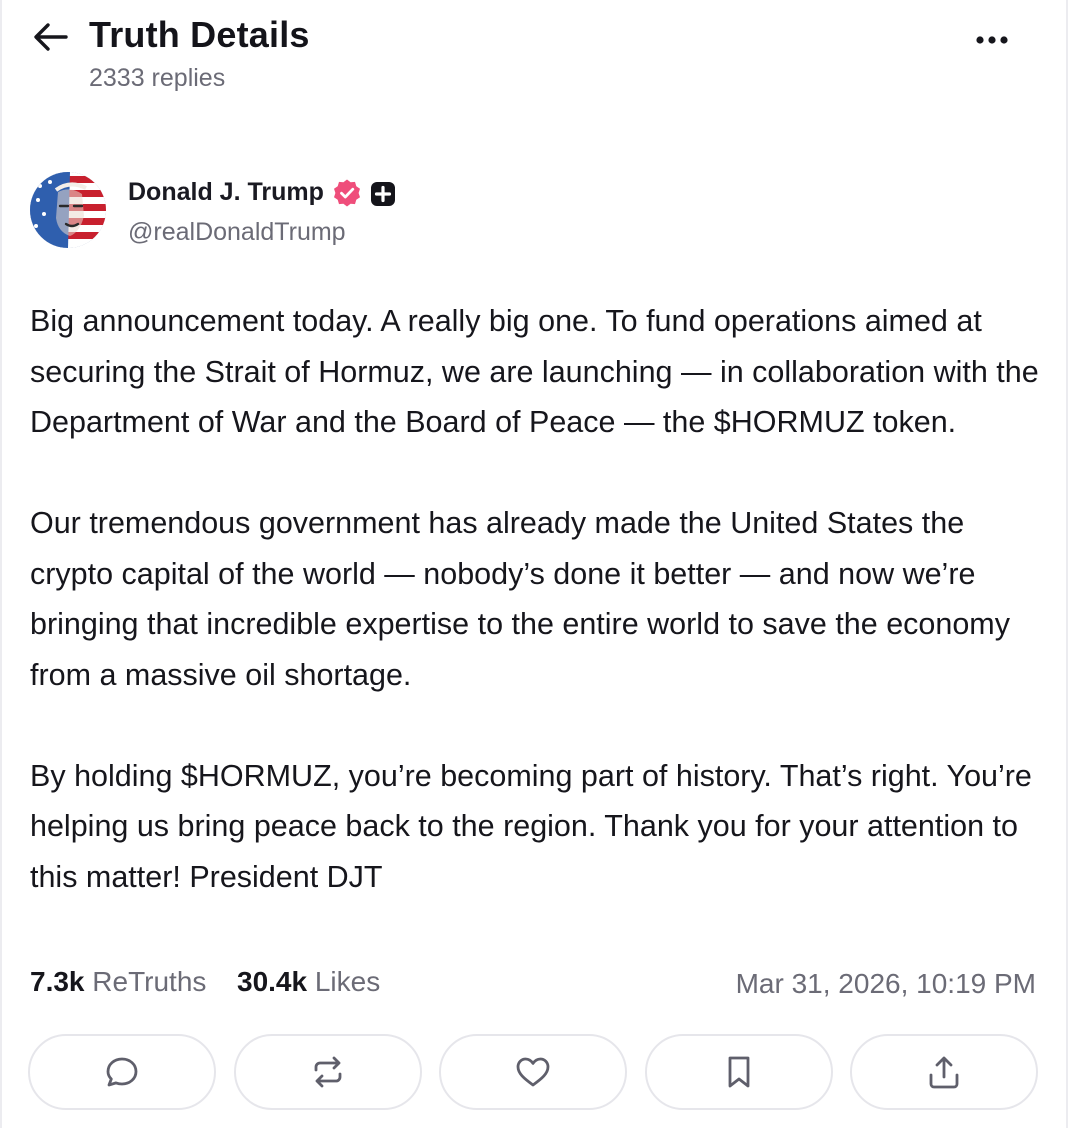 The height and width of the screenshot is (1128, 1068). What do you see at coordinates (534, 55) in the screenshot?
I see `header: Truth Details 2333 replies` at bounding box center [534, 55].